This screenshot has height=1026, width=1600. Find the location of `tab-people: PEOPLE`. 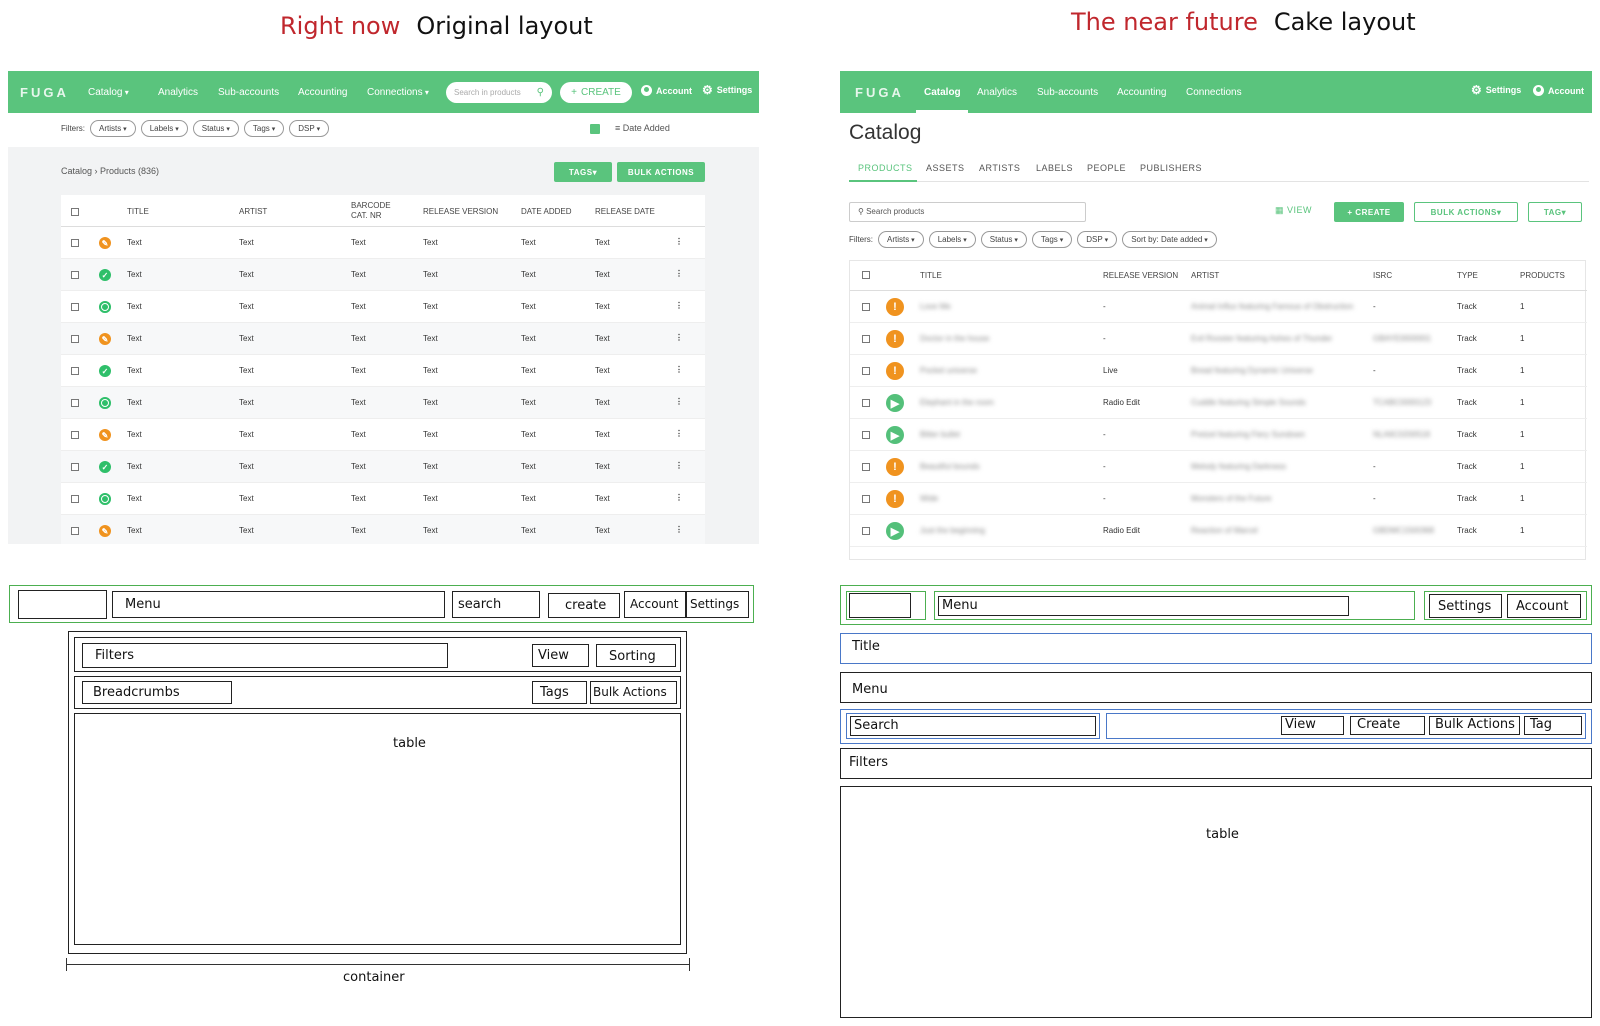

tab-people: PEOPLE is located at coordinates (1106, 168).